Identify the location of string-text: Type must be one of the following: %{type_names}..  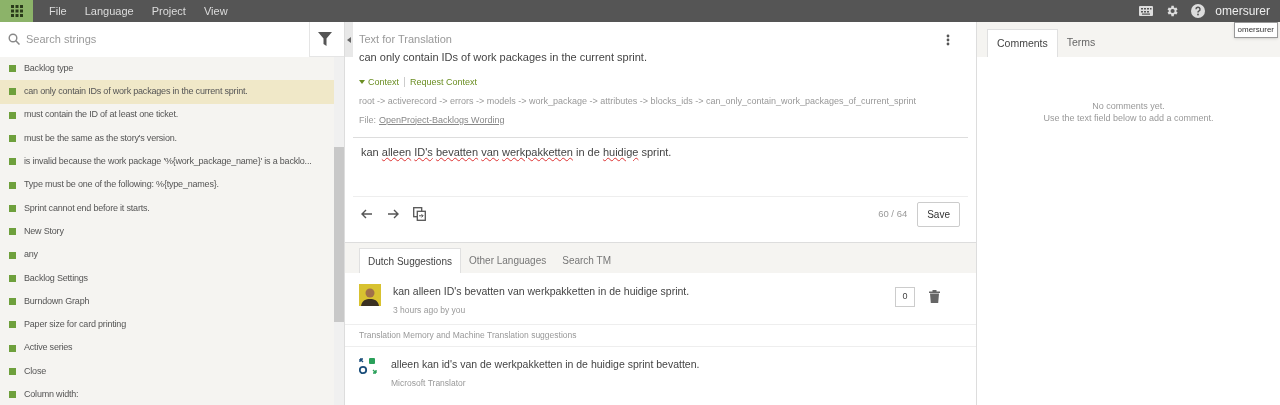
(121, 185).